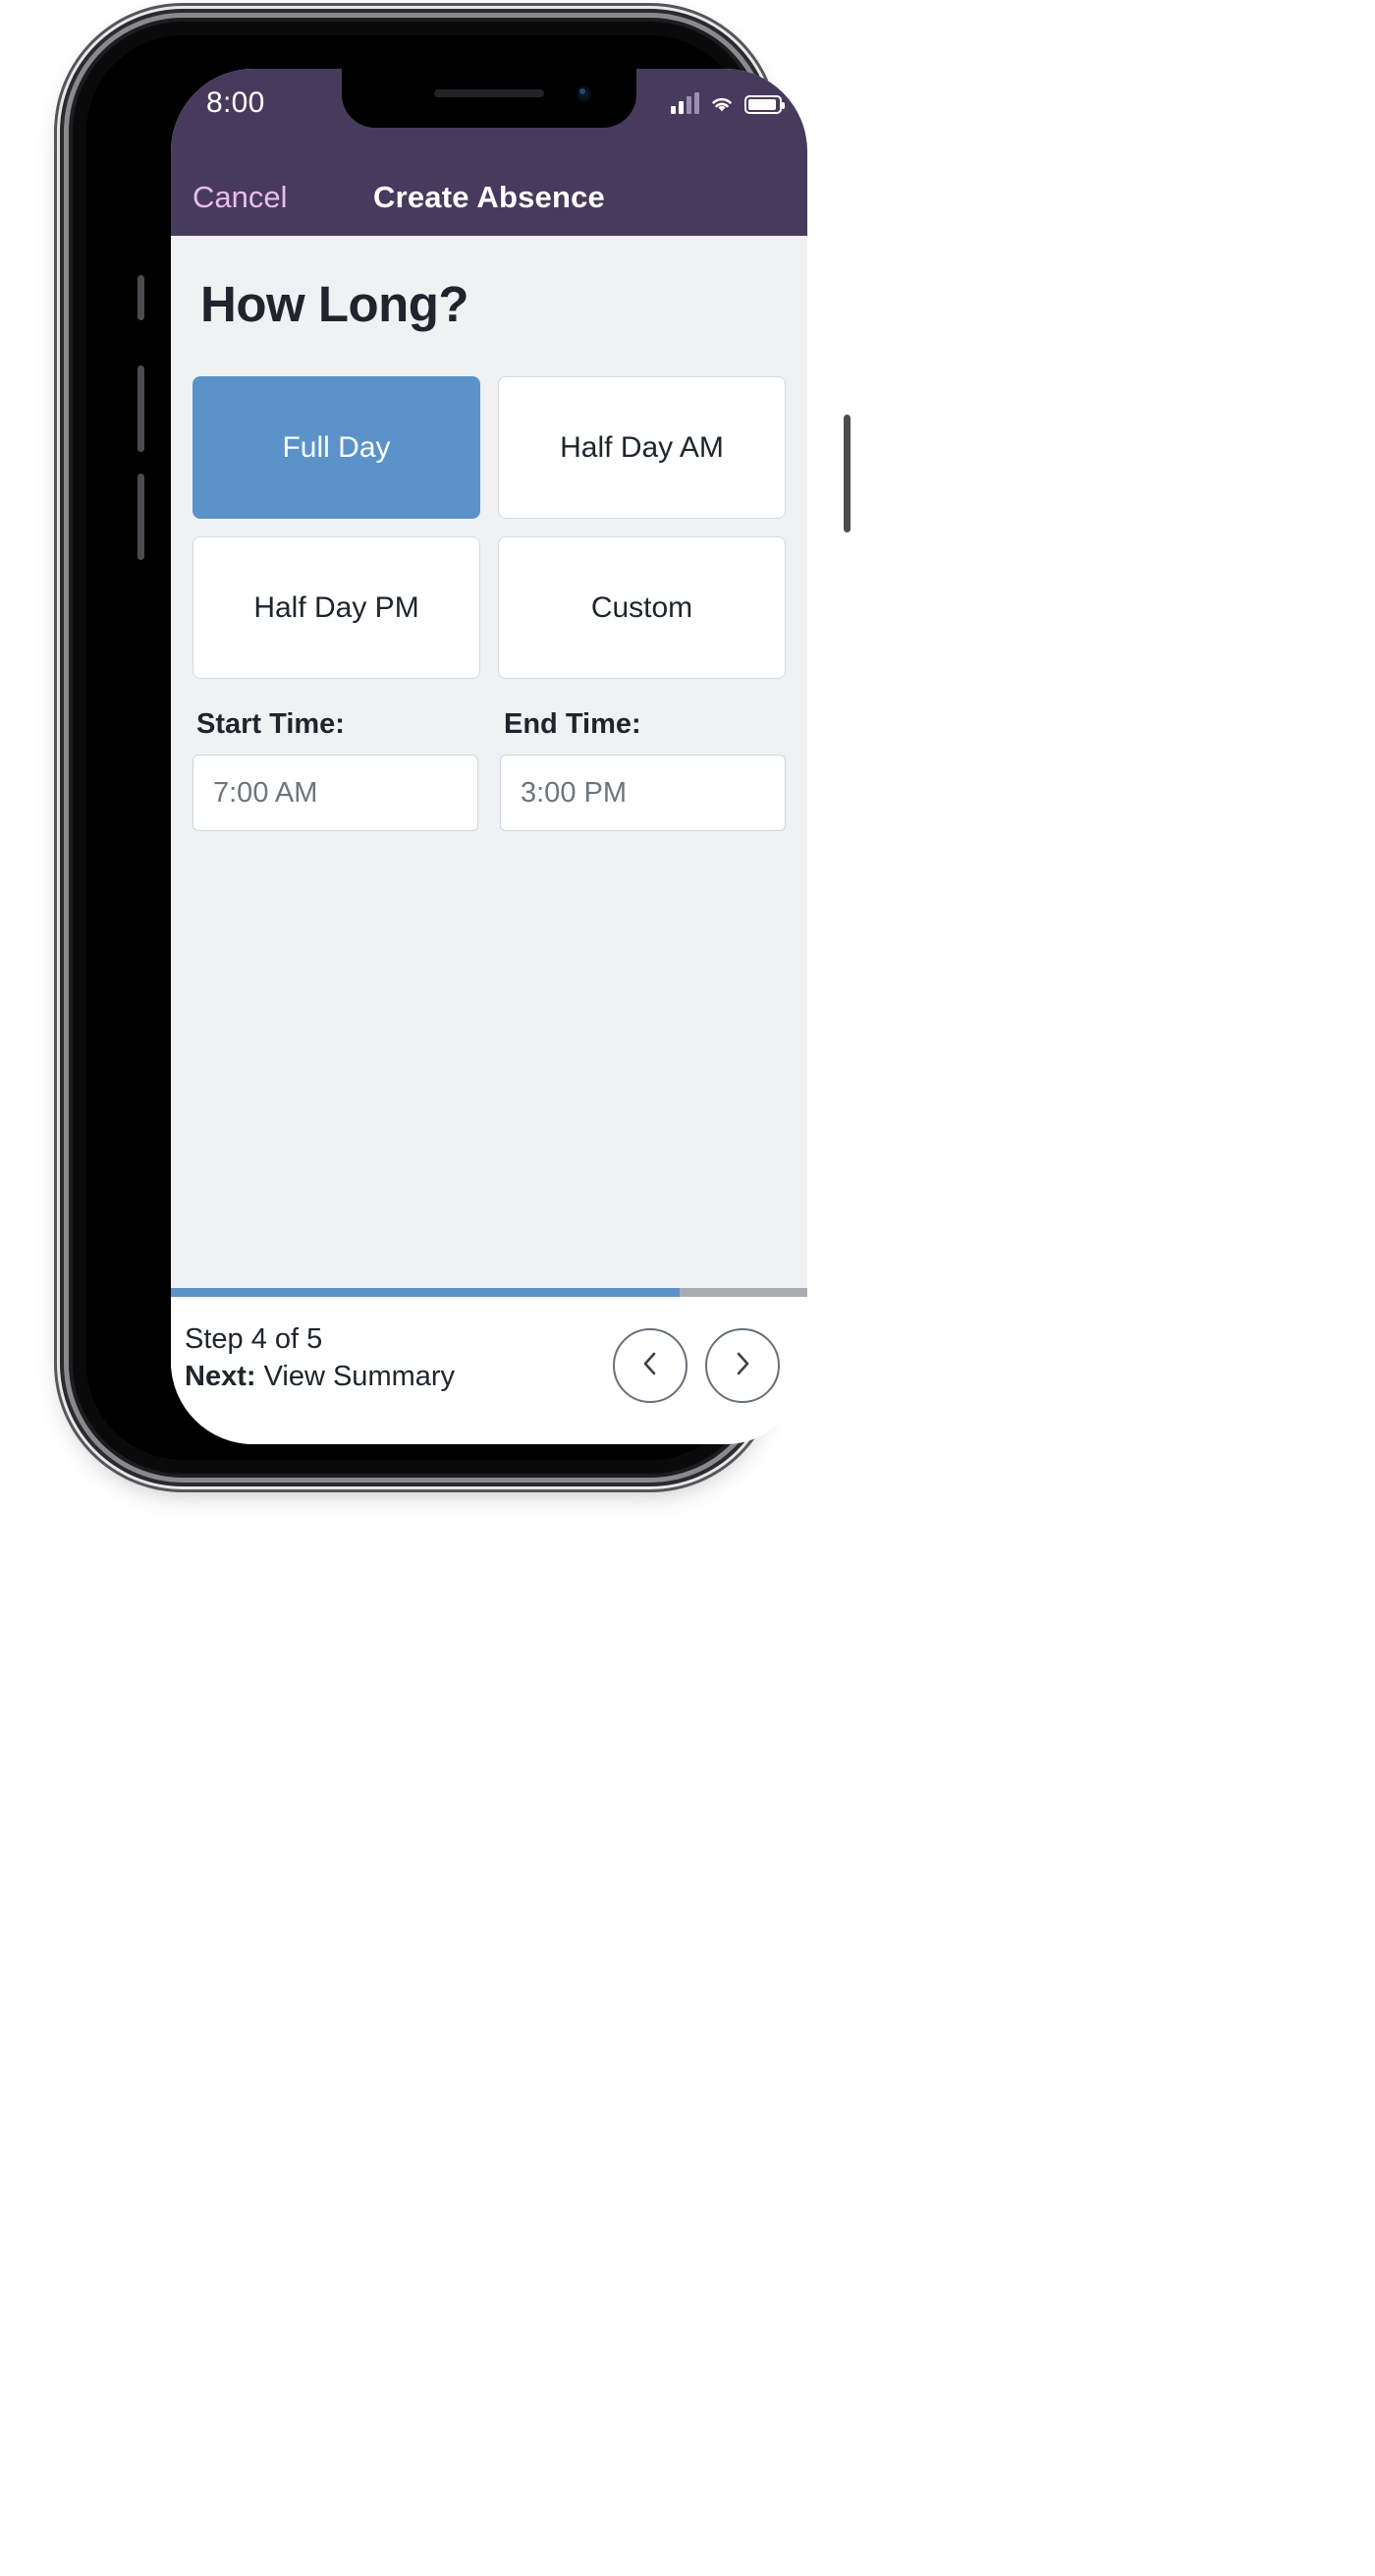 This screenshot has height=2576, width=1375. I want to click on chevron-left-icon, so click(650, 1366).